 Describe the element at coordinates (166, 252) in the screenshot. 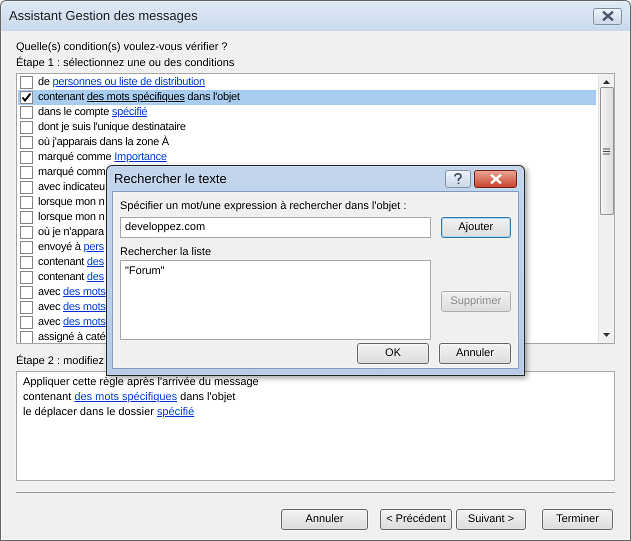

I see `list-label: Rechercher la liste` at that location.